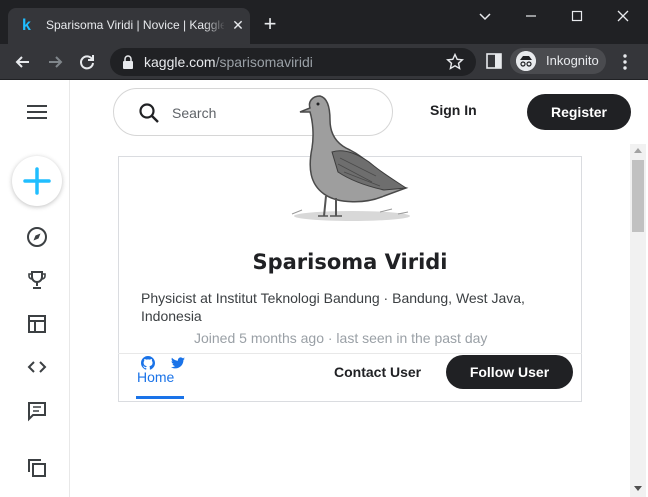 This screenshot has height=497, width=648. What do you see at coordinates (35, 288) in the screenshot?
I see `left-navigation` at bounding box center [35, 288].